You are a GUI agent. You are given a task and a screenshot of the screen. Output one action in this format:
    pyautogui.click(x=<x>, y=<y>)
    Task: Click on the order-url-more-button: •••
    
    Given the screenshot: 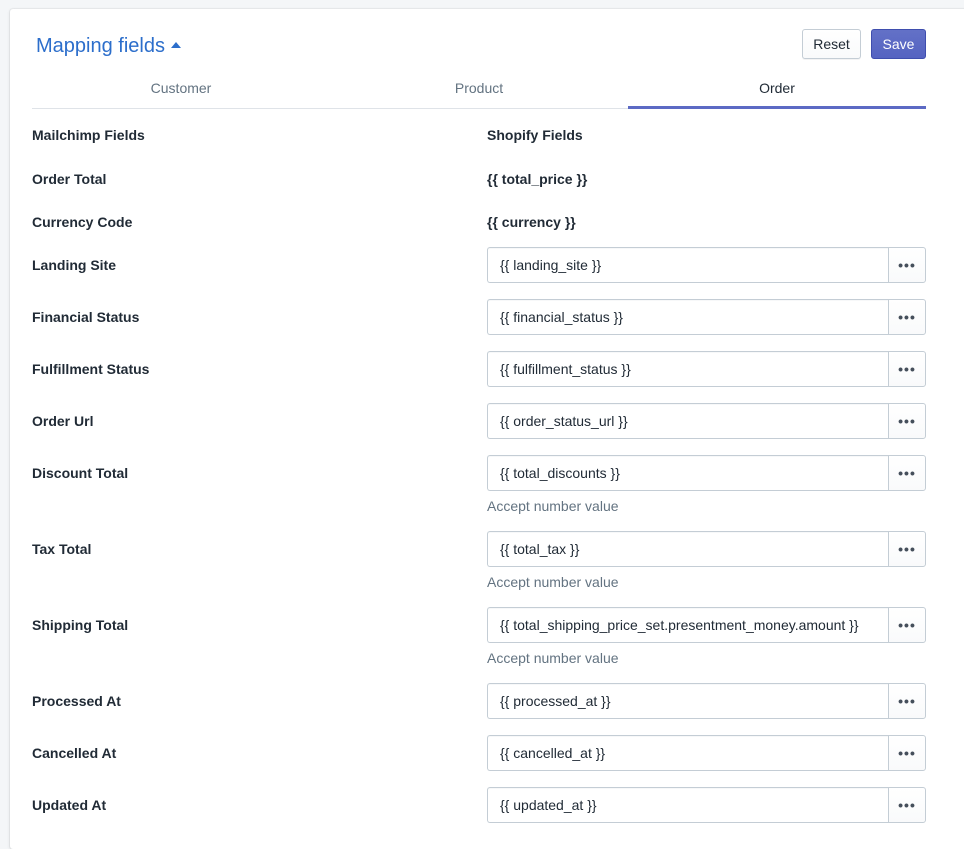 What is the action you would take?
    pyautogui.click(x=907, y=421)
    